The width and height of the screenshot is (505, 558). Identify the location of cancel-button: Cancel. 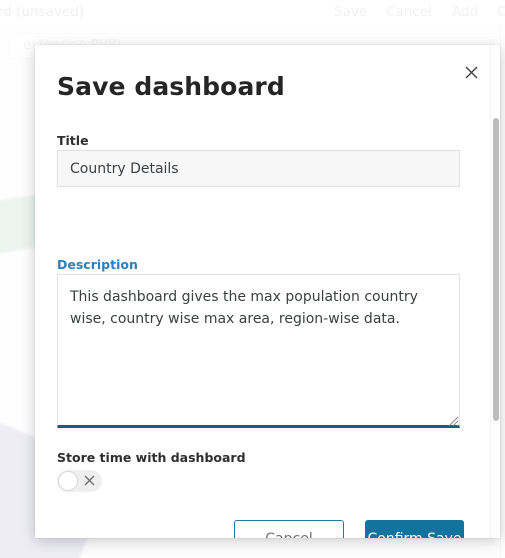
(289, 529).